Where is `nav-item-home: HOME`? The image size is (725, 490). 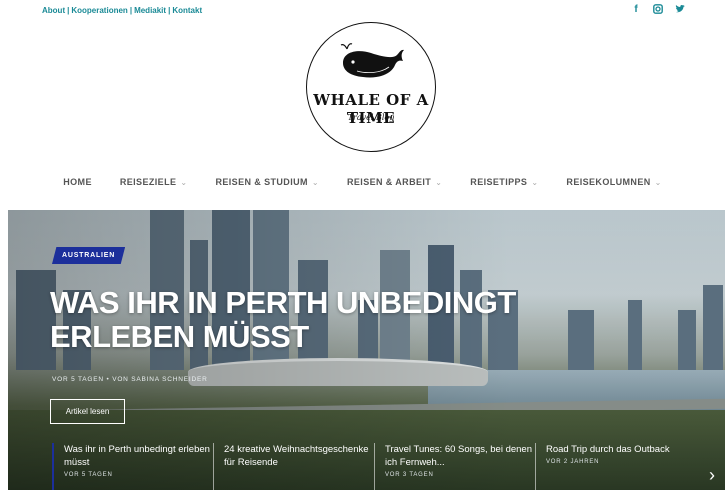 nav-item-home: HOME is located at coordinates (77, 182).